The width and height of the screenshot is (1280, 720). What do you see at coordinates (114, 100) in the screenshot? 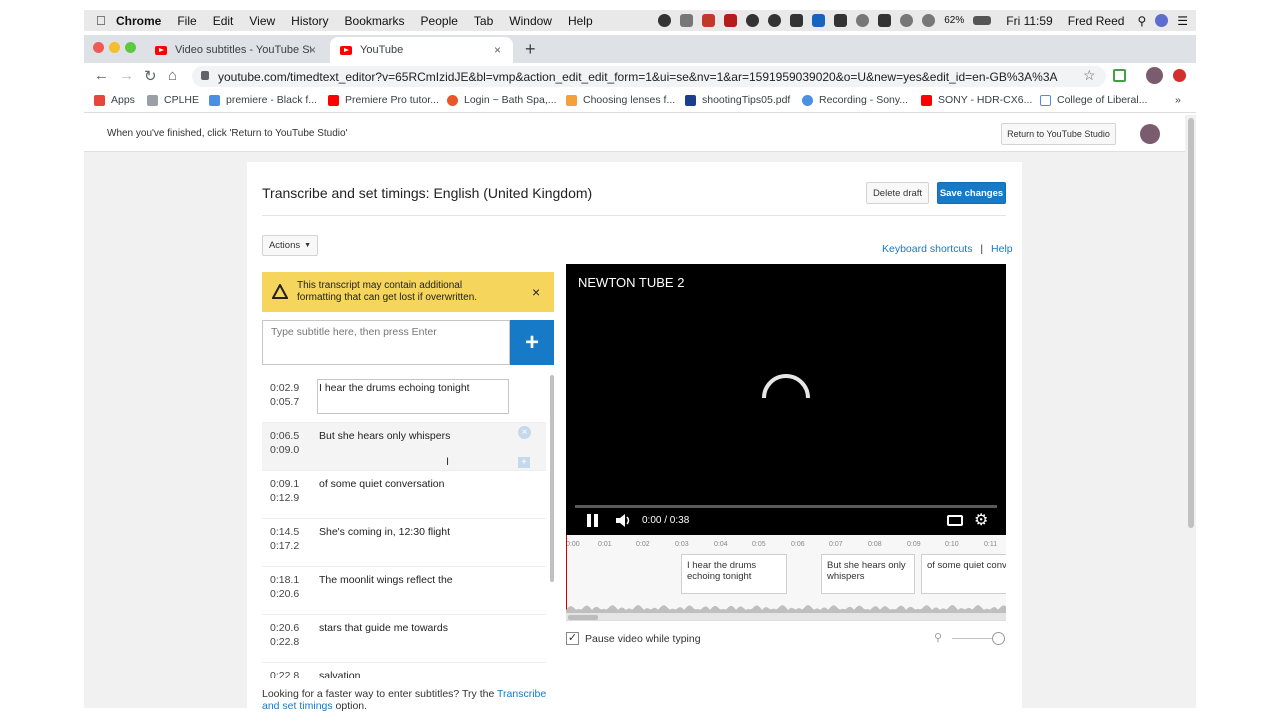
I see `bookmark-apps: Apps` at bounding box center [114, 100].